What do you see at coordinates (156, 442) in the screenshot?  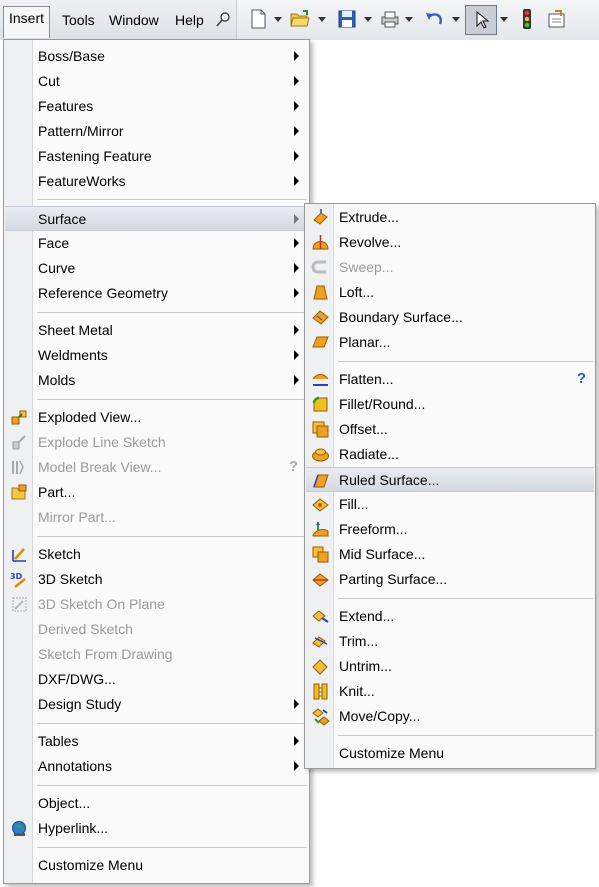 I see `menu-item-explode-line-sketch: Explode Line Sketch` at bounding box center [156, 442].